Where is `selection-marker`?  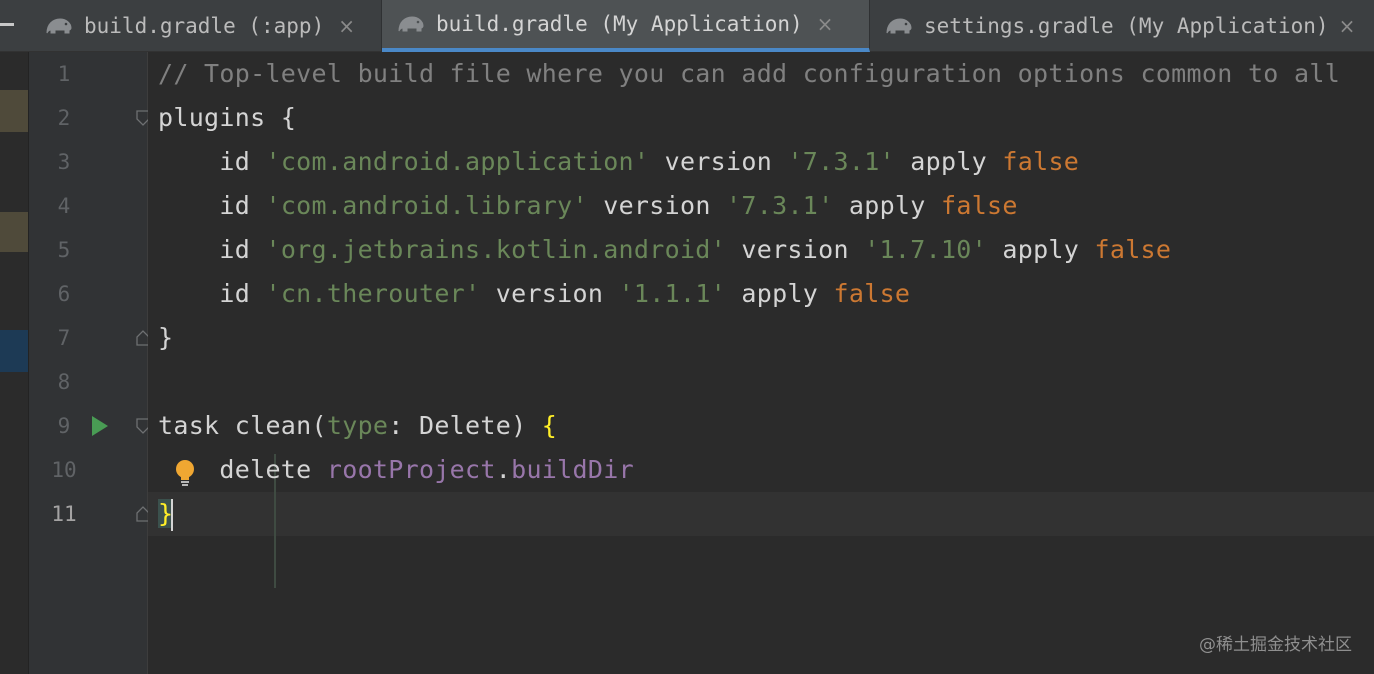 selection-marker is located at coordinates (14, 351).